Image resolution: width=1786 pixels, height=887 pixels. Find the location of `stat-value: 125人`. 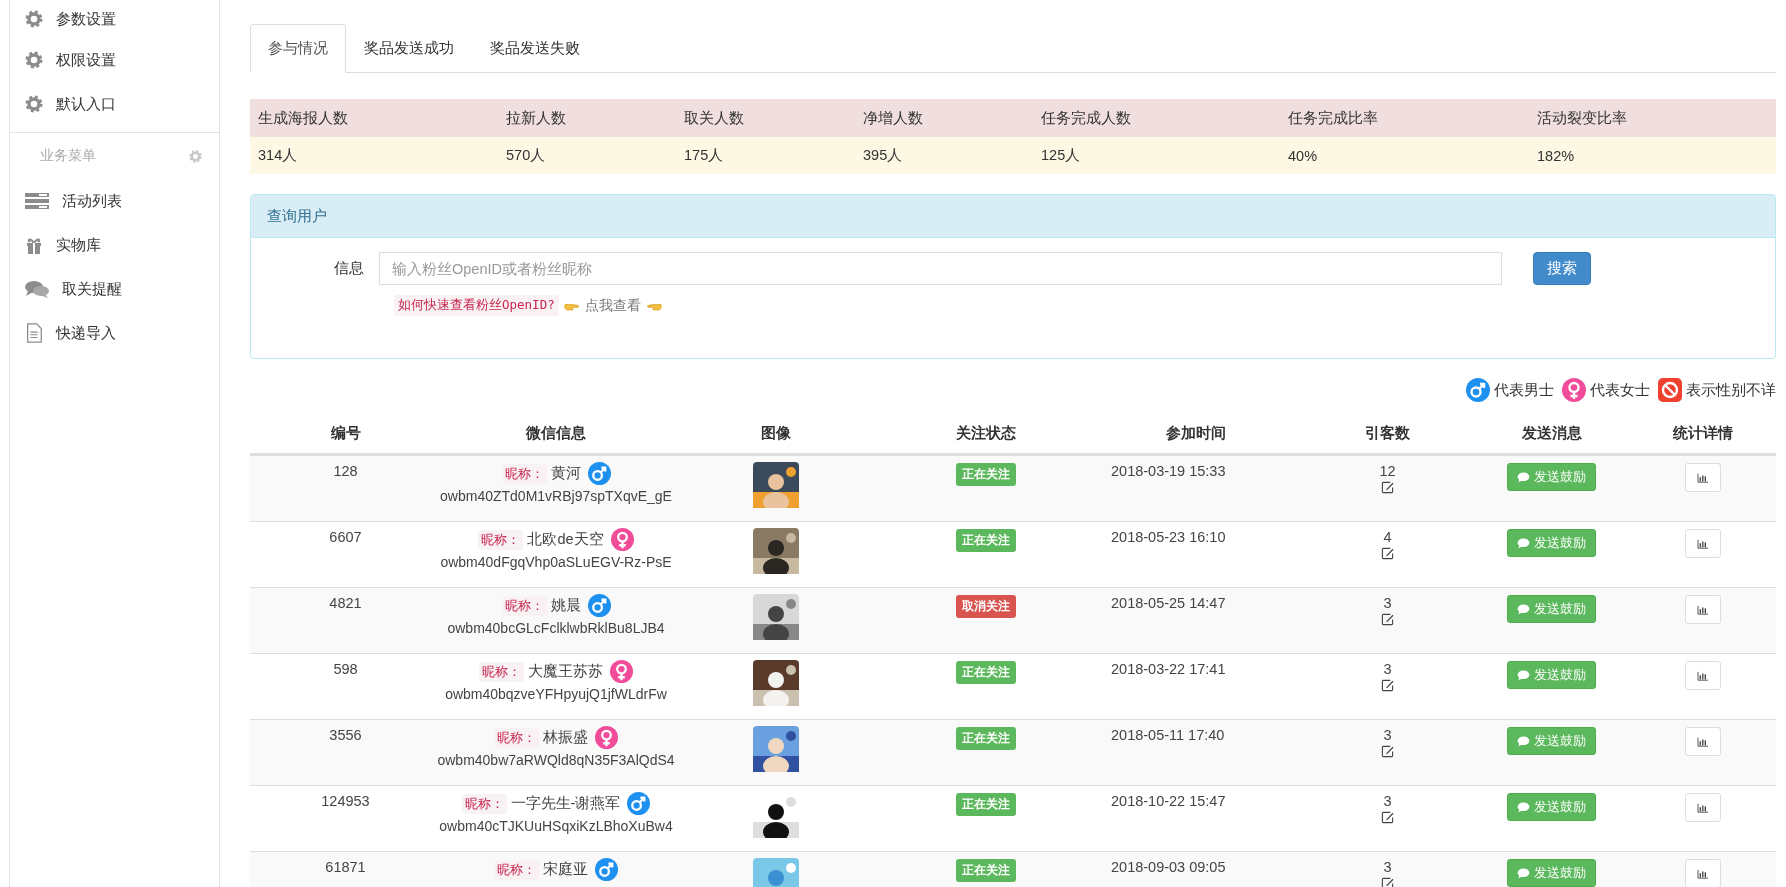

stat-value: 125人 is located at coordinates (1061, 155).